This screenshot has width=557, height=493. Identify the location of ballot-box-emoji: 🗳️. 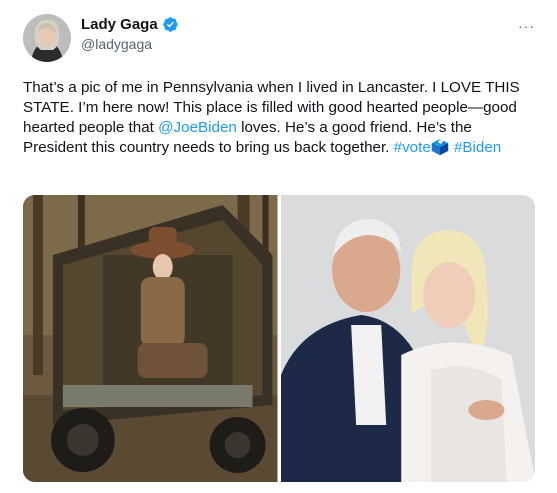
(440, 147).